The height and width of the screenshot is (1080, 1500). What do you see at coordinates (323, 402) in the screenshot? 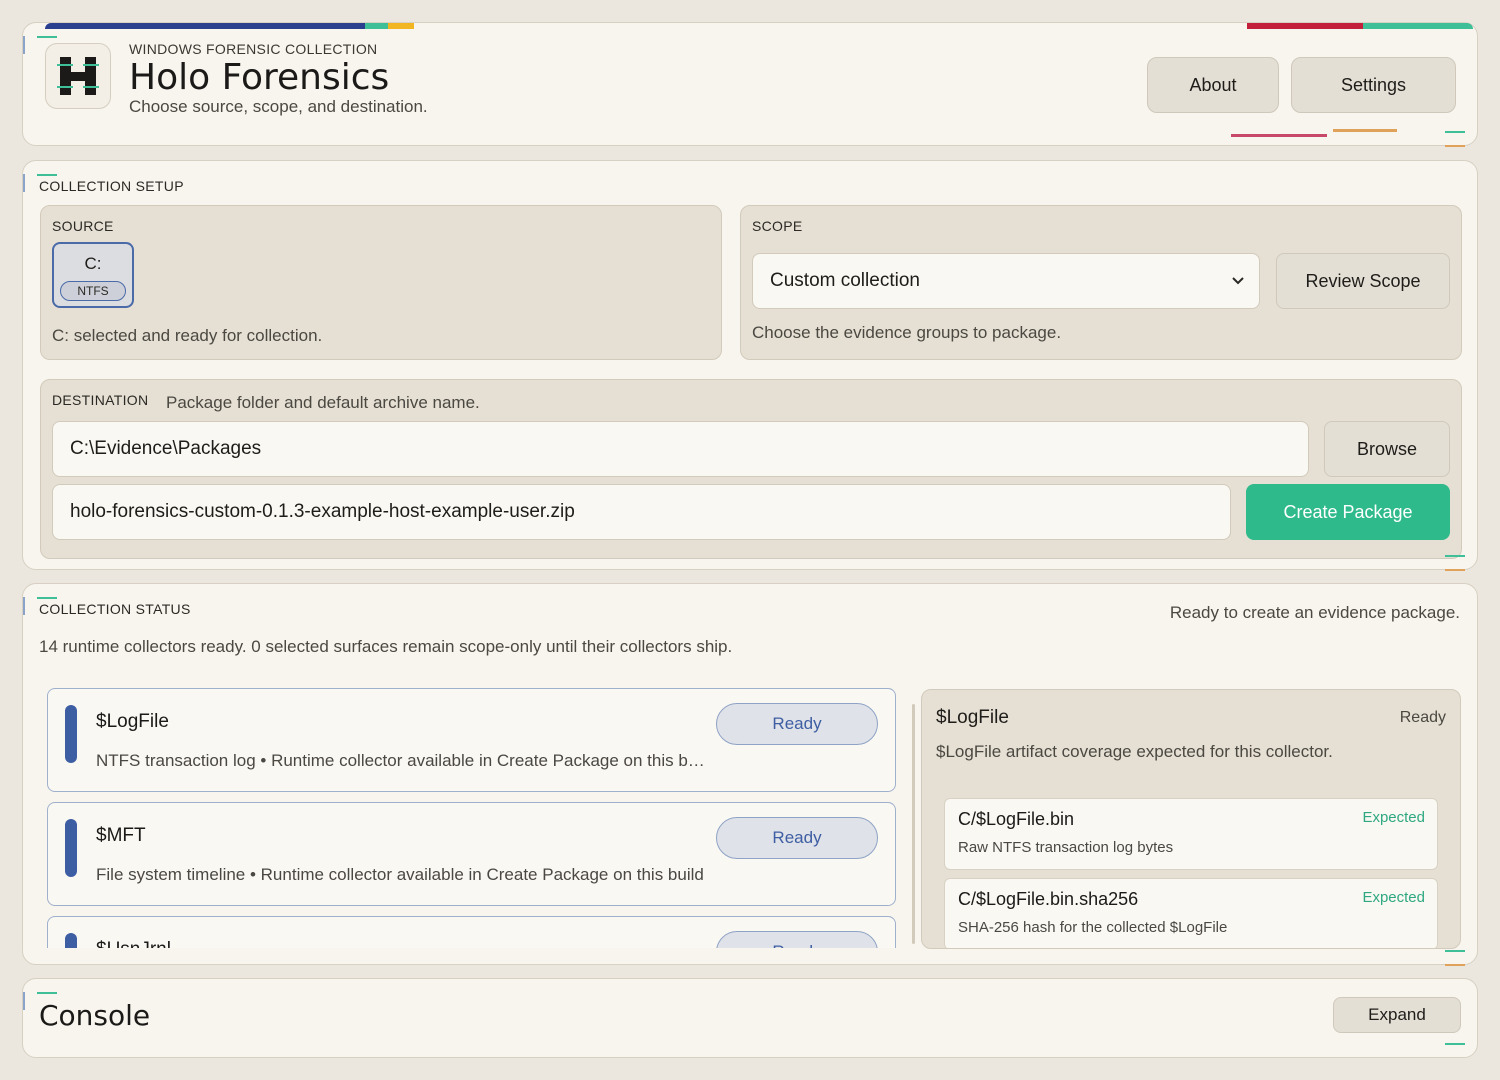
I see `destination-hint: Package folder and default archive name.` at bounding box center [323, 402].